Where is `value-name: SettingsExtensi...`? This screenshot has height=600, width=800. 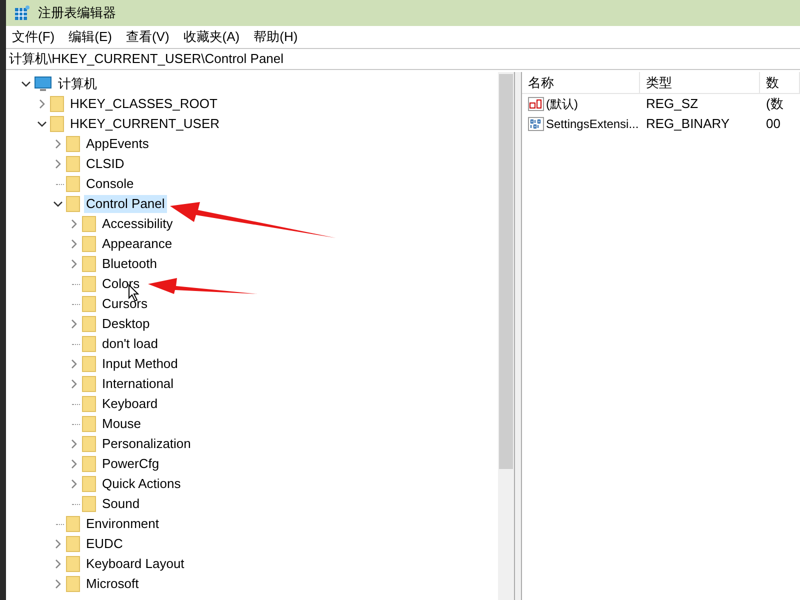 value-name: SettingsExtensi... is located at coordinates (592, 124).